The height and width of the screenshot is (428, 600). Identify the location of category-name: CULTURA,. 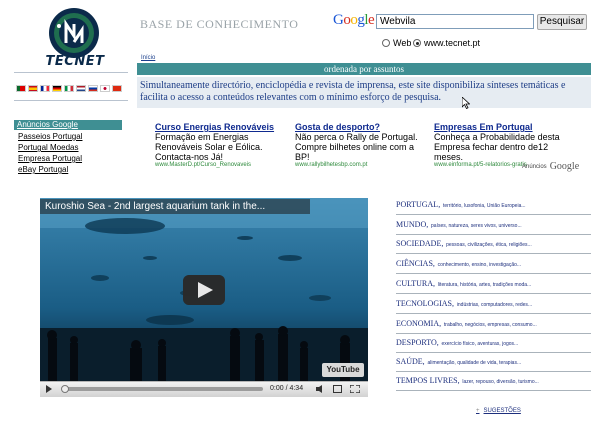
(415, 283).